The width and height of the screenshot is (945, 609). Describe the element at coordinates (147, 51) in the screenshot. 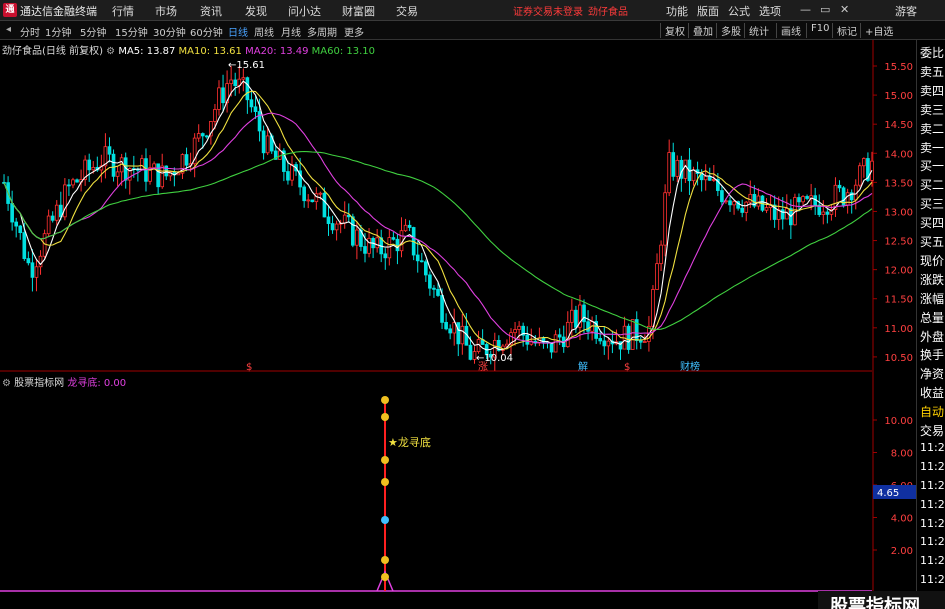

I see `ma5-label: MA5: 13.87` at that location.